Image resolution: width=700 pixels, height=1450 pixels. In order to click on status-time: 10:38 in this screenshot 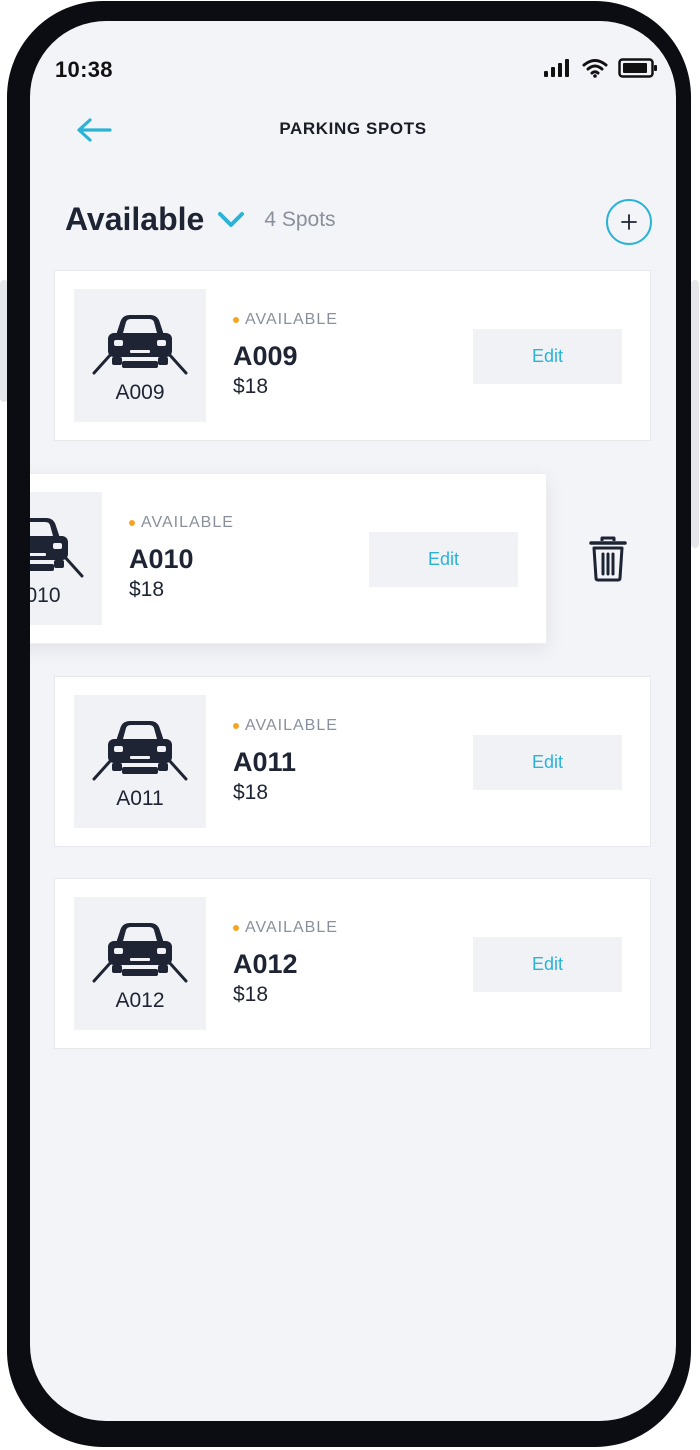, I will do `click(84, 69)`.